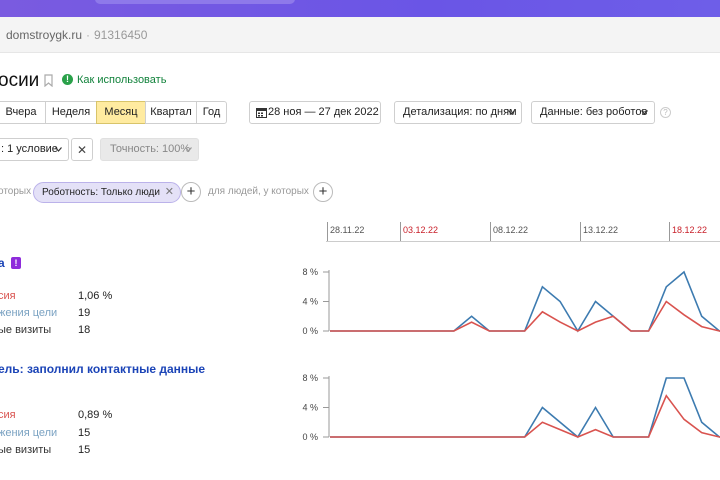 This screenshot has width=720, height=480. I want to click on calendar-icon, so click(261, 113).